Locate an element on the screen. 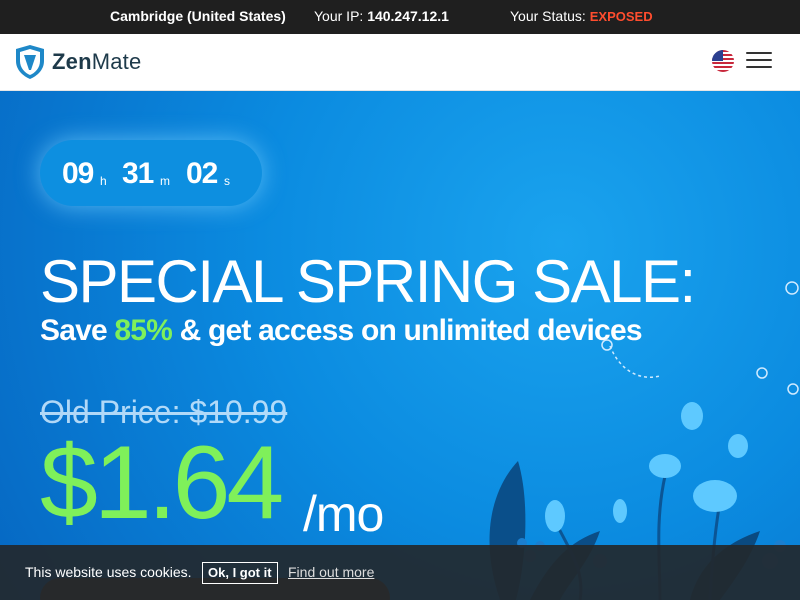 This screenshot has width=800, height=600. logo-zen: Zen is located at coordinates (72, 61).